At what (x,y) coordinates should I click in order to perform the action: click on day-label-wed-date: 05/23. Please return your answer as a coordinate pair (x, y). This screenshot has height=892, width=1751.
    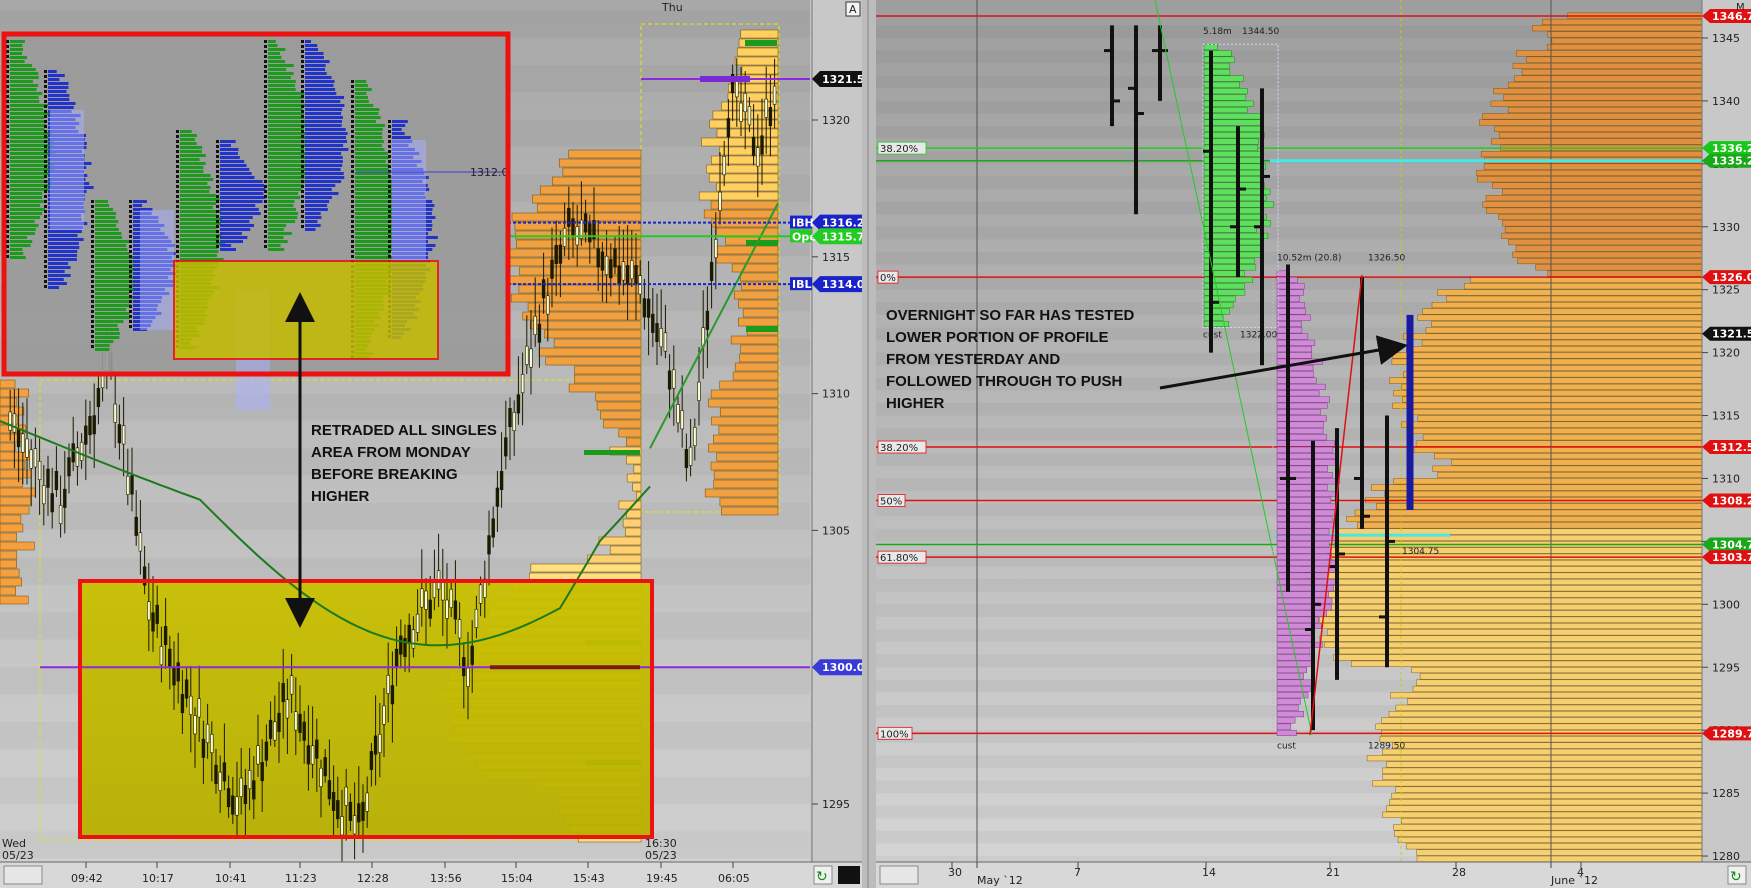
    Looking at the image, I should click on (18, 855).